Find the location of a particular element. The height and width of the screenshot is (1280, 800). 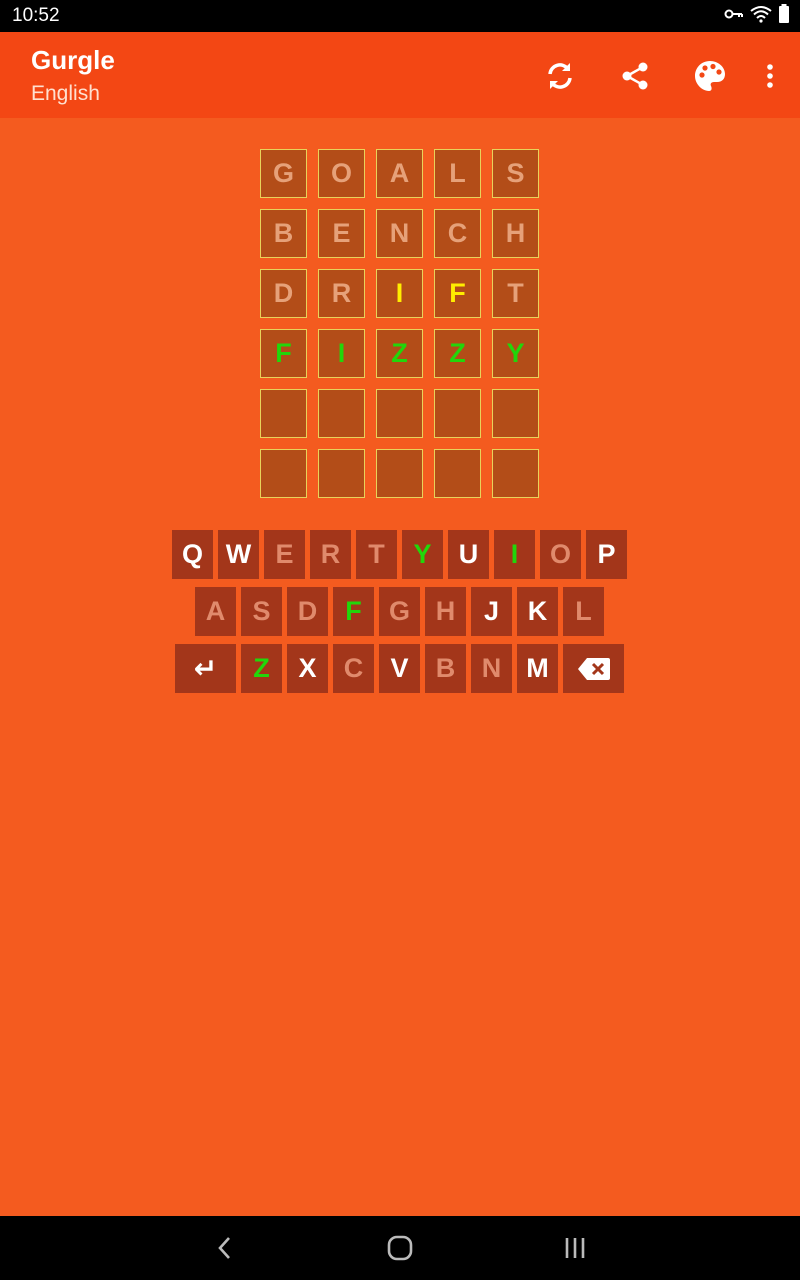

key-m: M is located at coordinates (537, 668).